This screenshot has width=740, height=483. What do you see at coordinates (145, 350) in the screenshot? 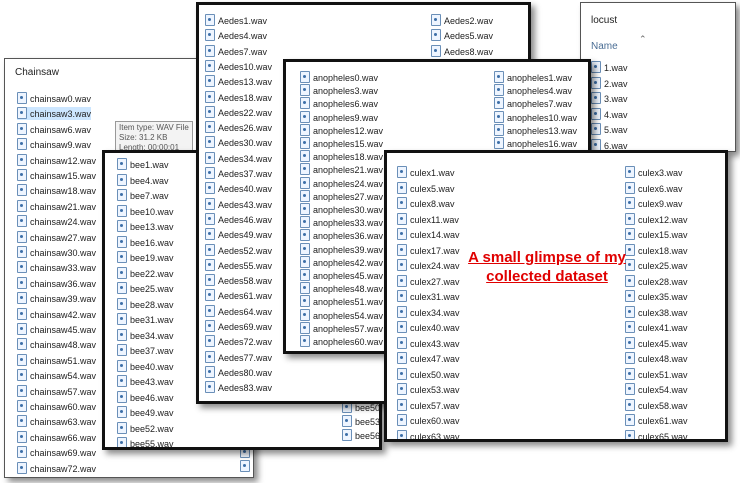
I see `file-item: bee37.wav` at bounding box center [145, 350].